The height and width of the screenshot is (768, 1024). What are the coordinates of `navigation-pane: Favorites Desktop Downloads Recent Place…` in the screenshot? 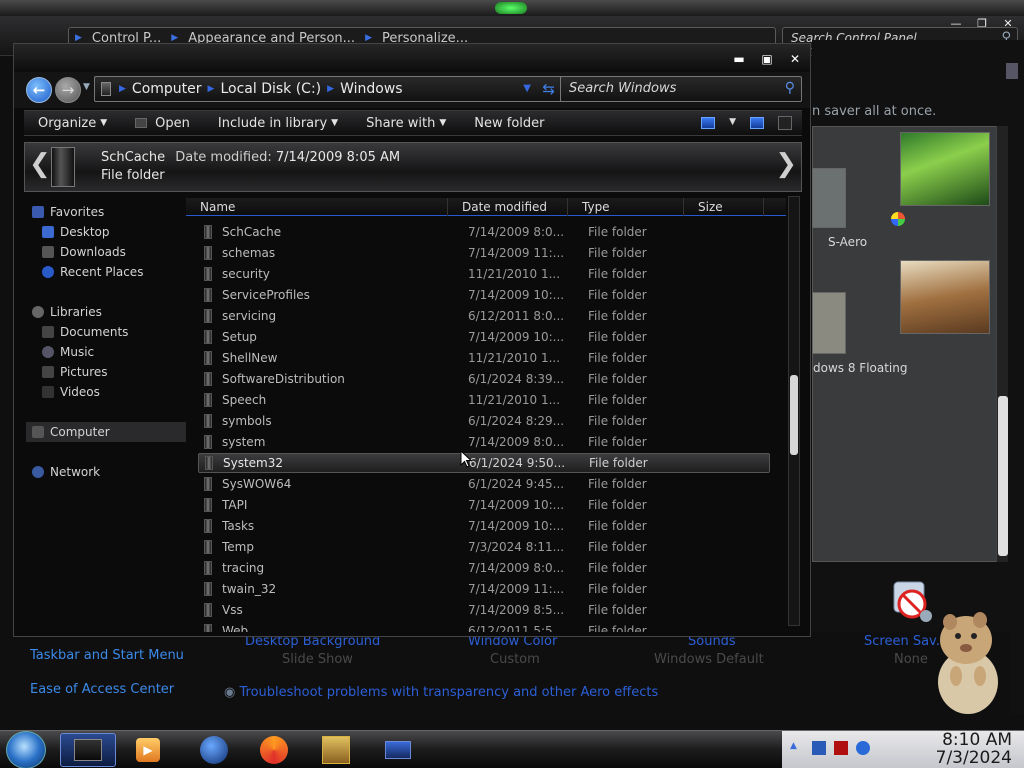 It's located at (105, 413).